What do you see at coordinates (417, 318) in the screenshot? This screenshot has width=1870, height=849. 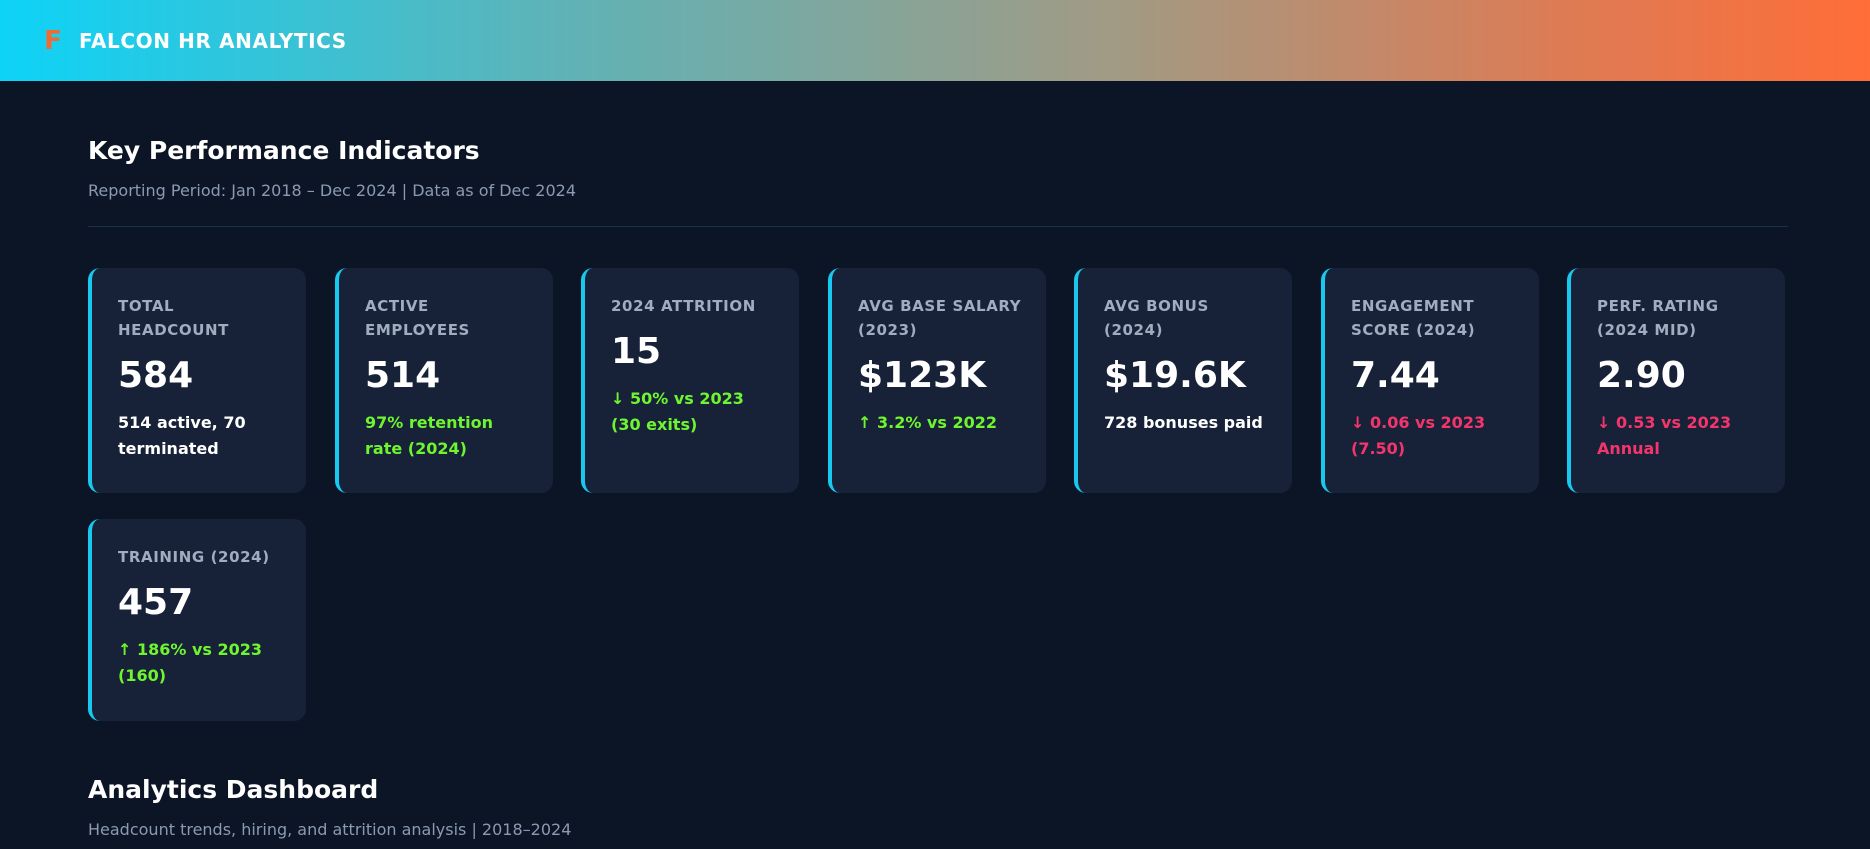 I see `kpi-label: ACTIVE EMPLOYEES` at bounding box center [417, 318].